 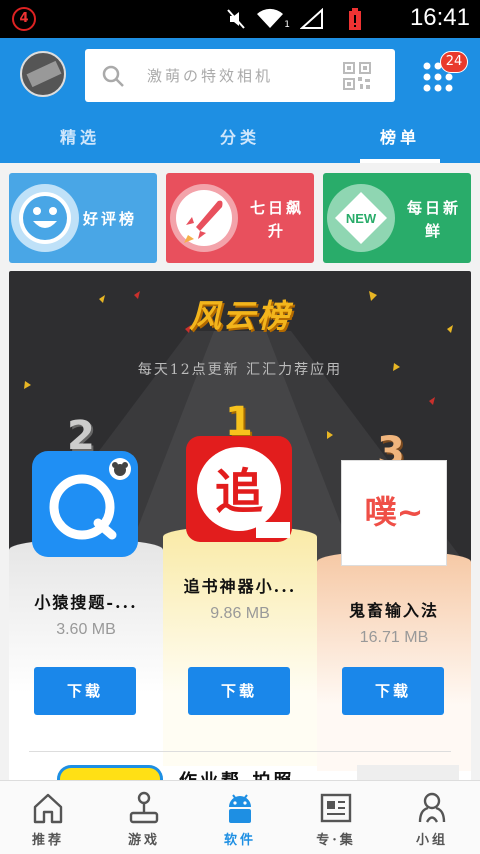 I want to click on podium-first, so click(x=240, y=646).